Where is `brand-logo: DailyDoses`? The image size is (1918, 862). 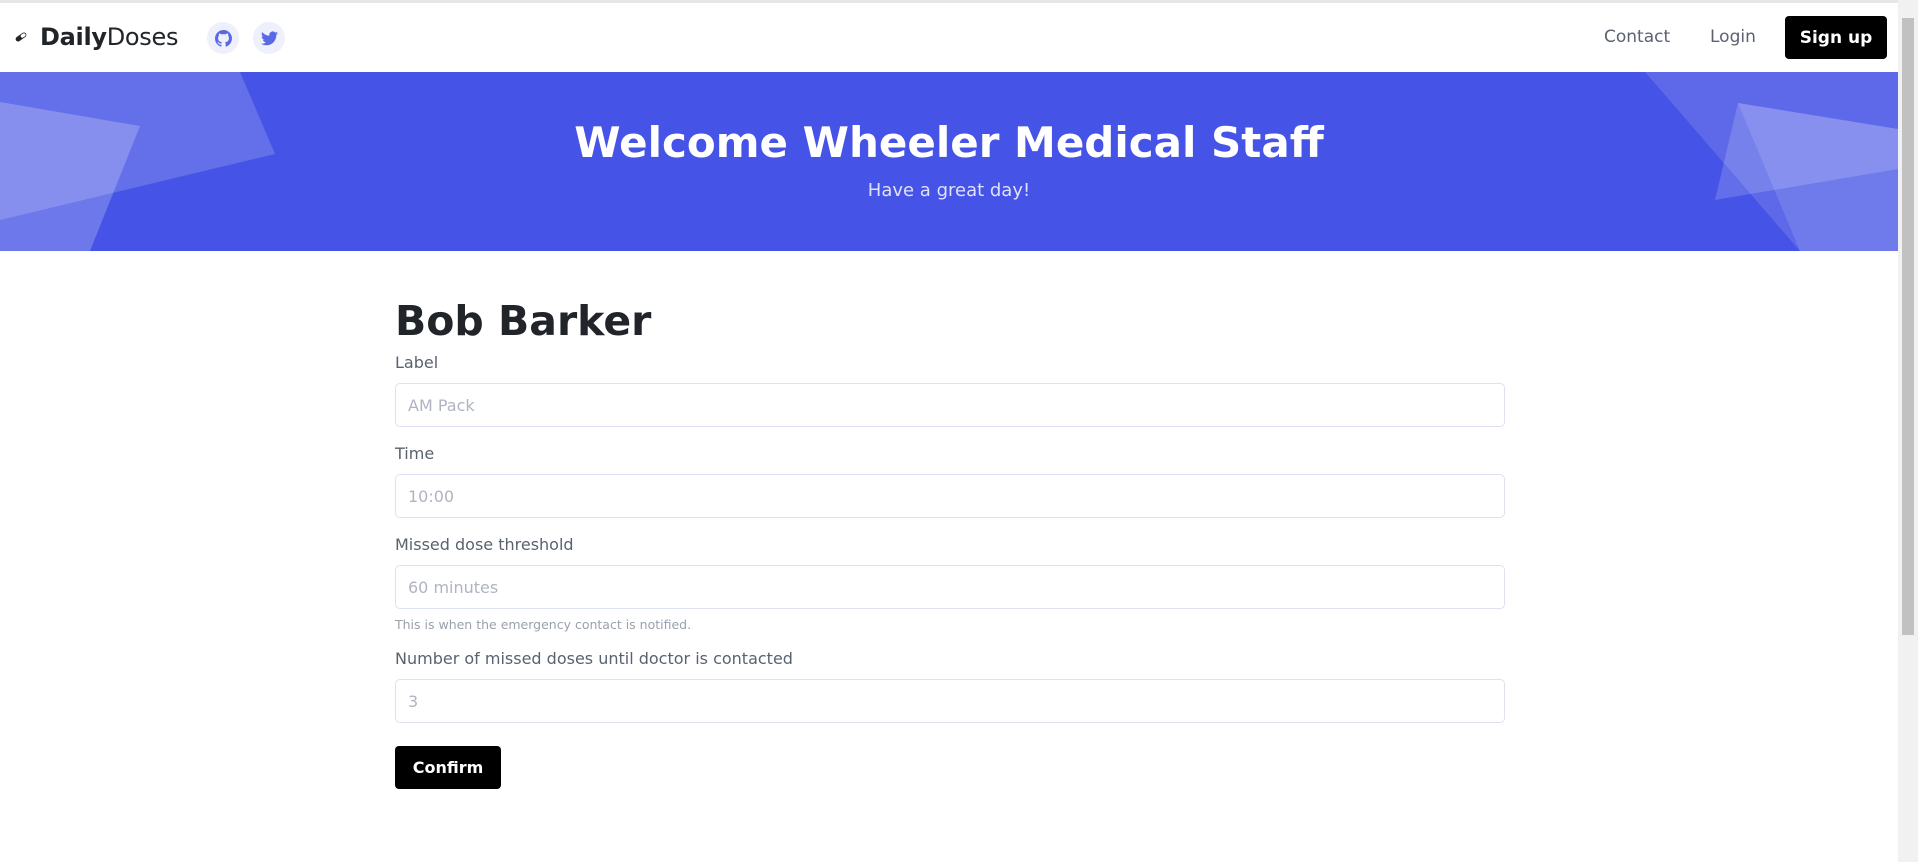
brand-logo: DailyDoses is located at coordinates (96, 37).